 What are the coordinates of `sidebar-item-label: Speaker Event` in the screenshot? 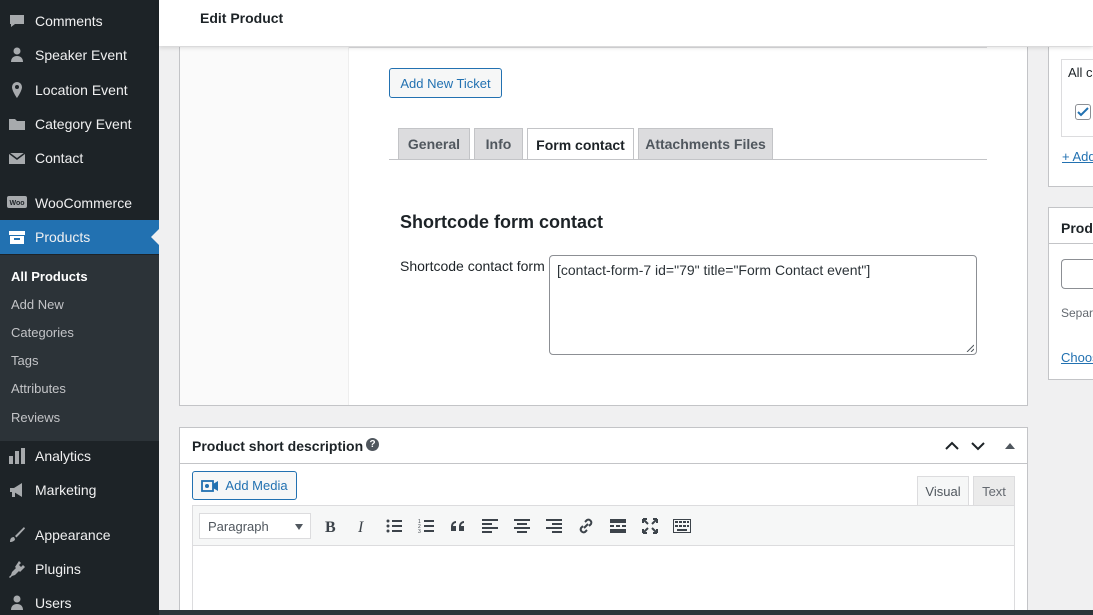 It's located at (81, 55).